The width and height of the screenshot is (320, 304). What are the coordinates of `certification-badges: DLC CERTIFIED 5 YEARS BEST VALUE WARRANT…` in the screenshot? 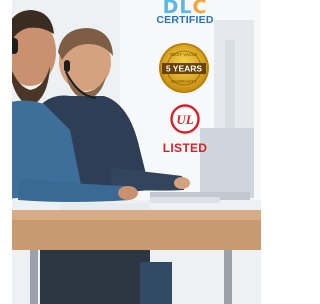 It's located at (185, 85).